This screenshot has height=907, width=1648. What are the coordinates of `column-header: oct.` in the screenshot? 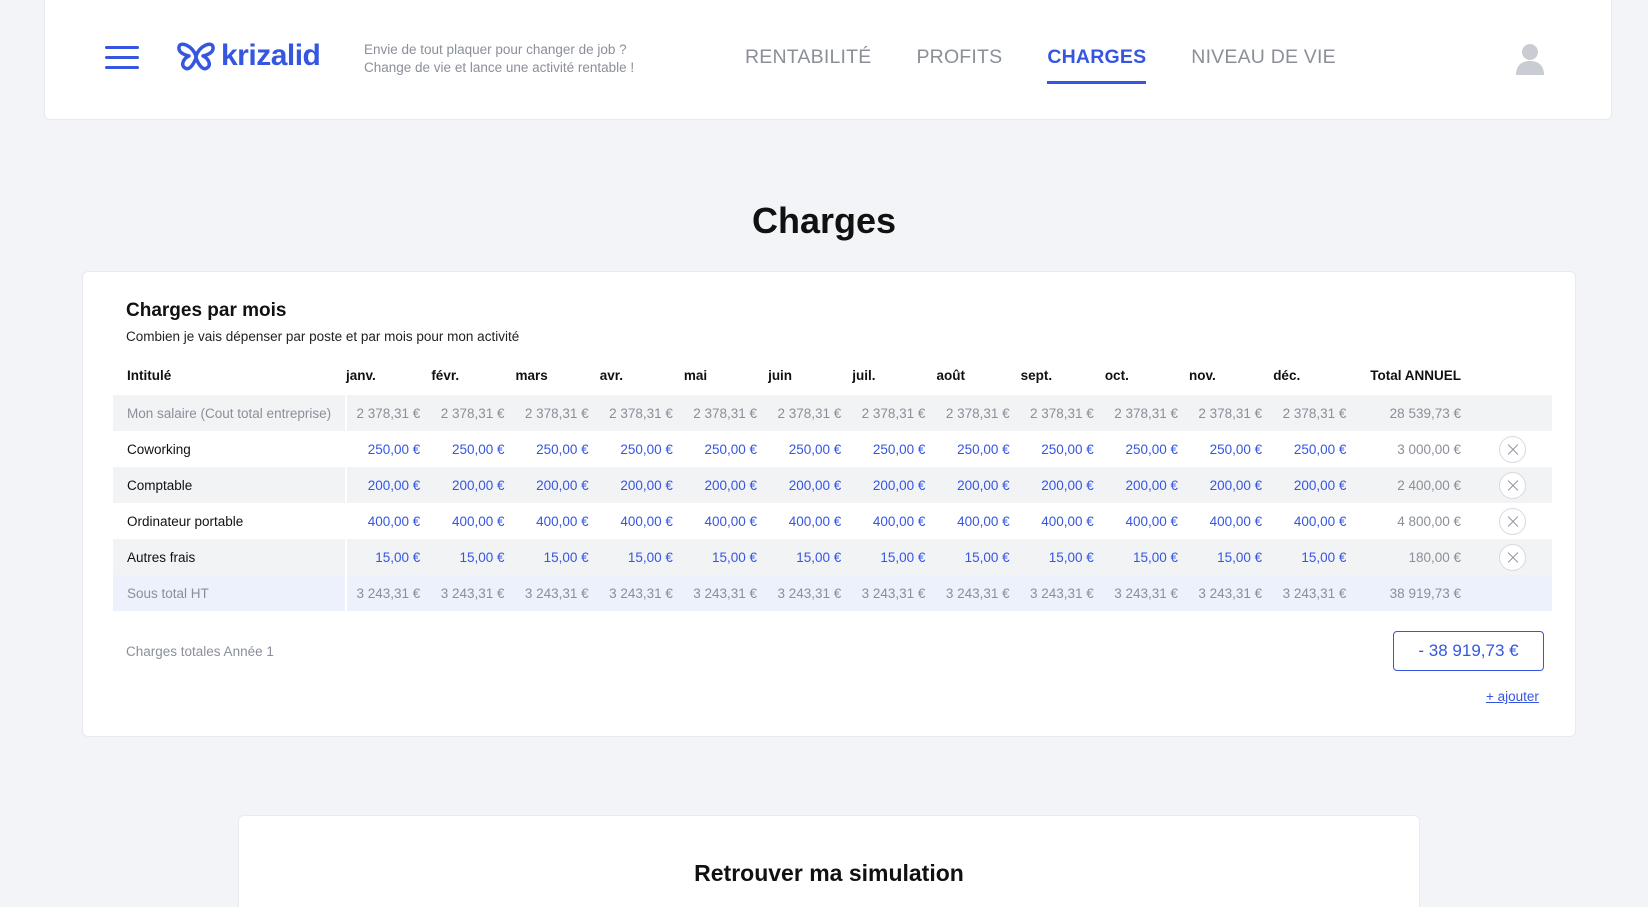 It's located at (1116, 375).